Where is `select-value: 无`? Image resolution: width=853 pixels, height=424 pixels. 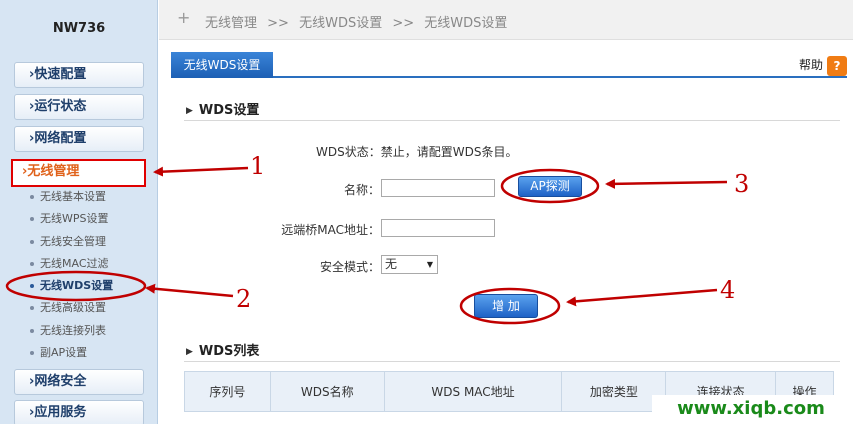 select-value: 无 is located at coordinates (391, 264).